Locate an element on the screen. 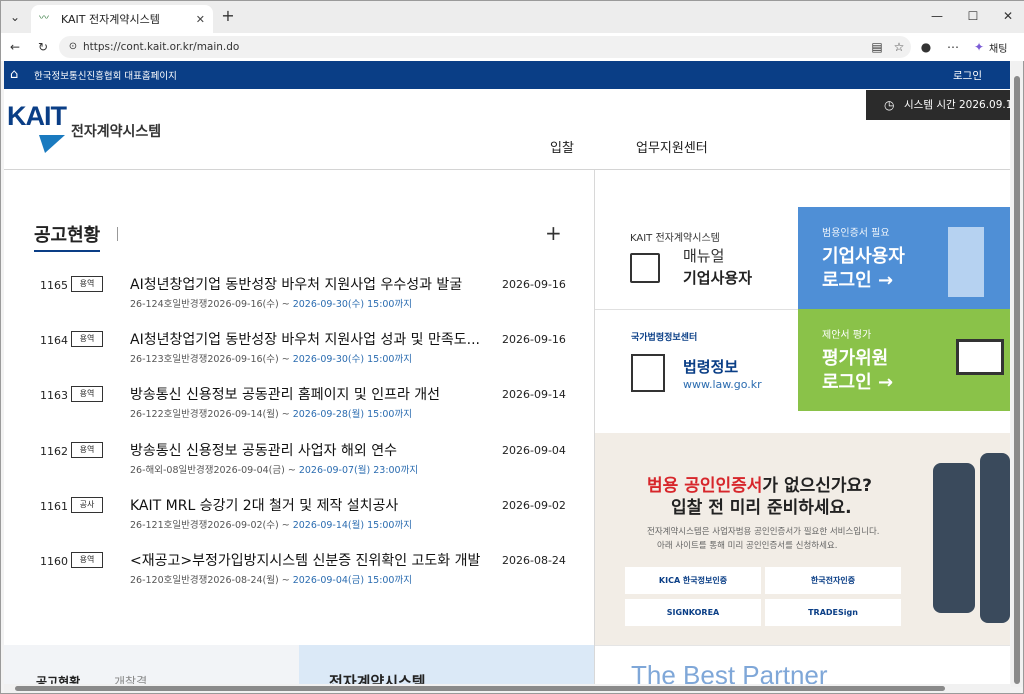  crosscert-button: 한국전자인증 is located at coordinates (833, 580).